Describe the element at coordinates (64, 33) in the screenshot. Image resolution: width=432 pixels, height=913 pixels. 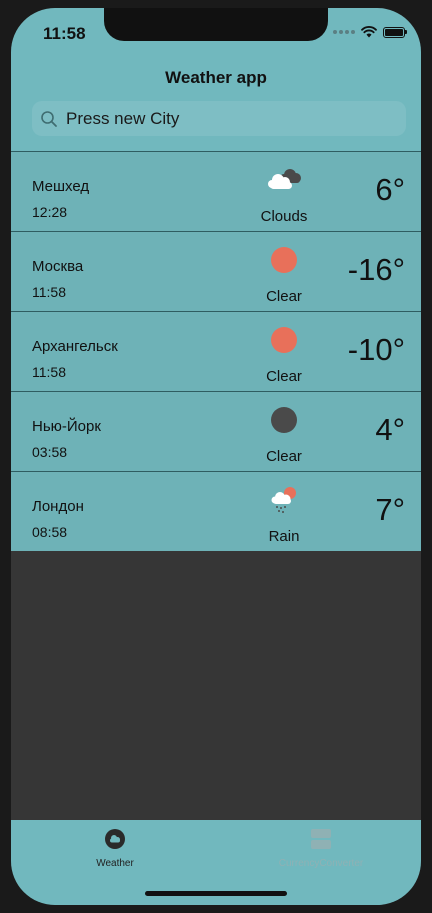
I see `status-time: 11:58` at that location.